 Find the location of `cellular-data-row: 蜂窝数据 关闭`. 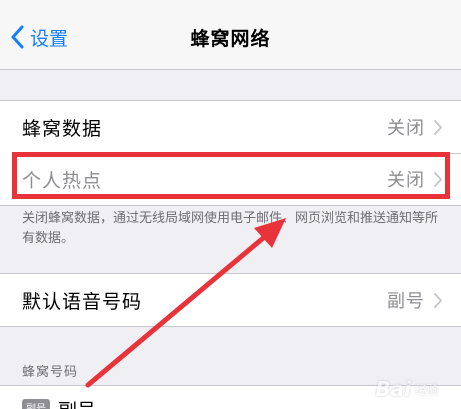

cellular-data-row: 蜂窝数据 关闭 is located at coordinates (230, 127).